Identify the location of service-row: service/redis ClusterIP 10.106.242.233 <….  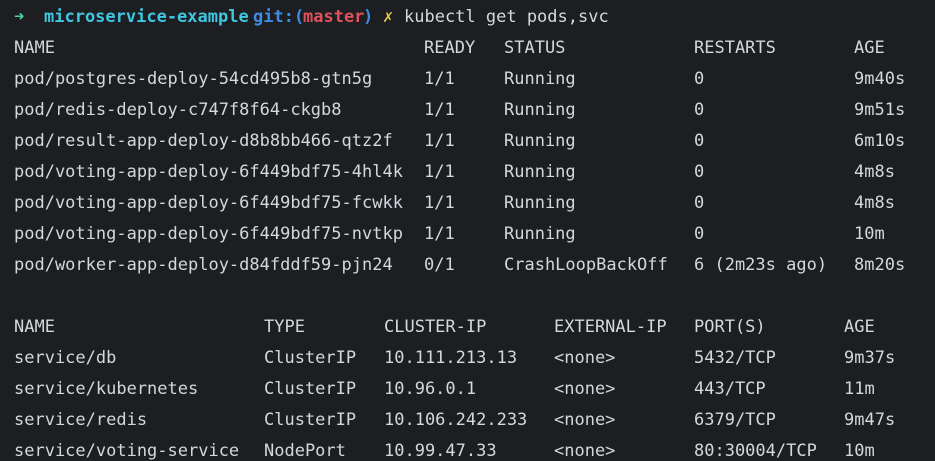
(467, 420).